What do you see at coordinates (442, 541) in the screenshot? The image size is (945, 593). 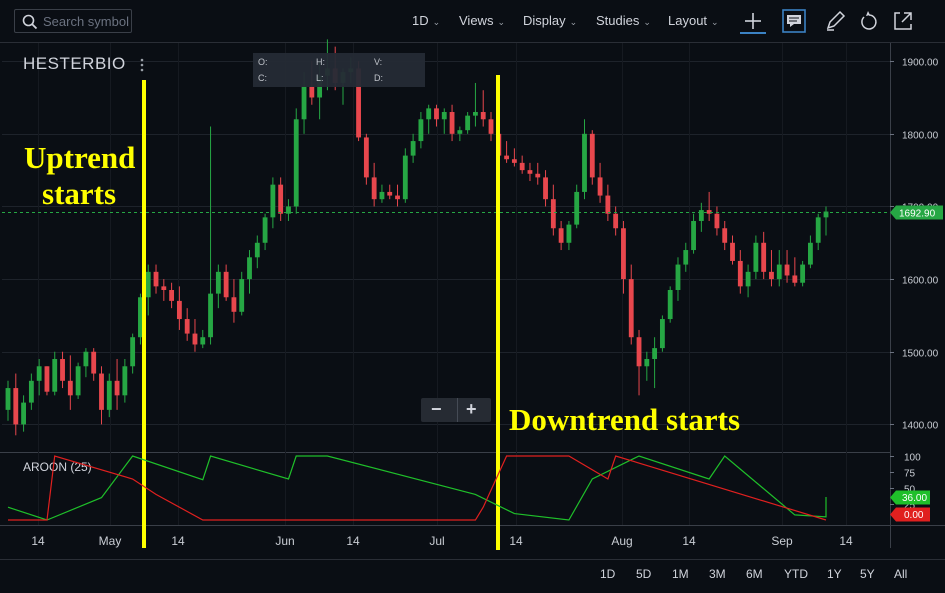 I see `time-axis: 14 May 14 Jun 14 Jul 14 Aug 14 Sep 14` at bounding box center [442, 541].